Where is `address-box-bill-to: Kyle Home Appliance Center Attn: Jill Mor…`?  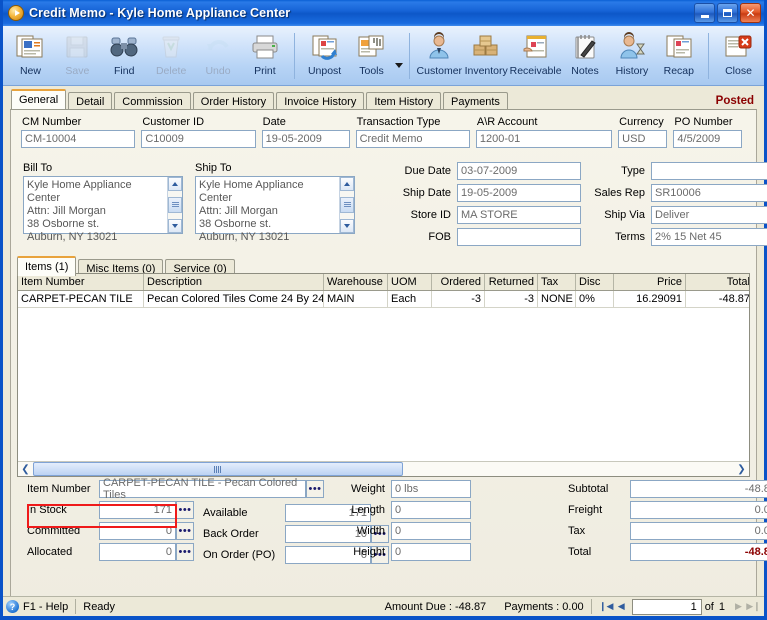
address-box-bill-to: Kyle Home Appliance Center Attn: Jill Mor… is located at coordinates (103, 209).